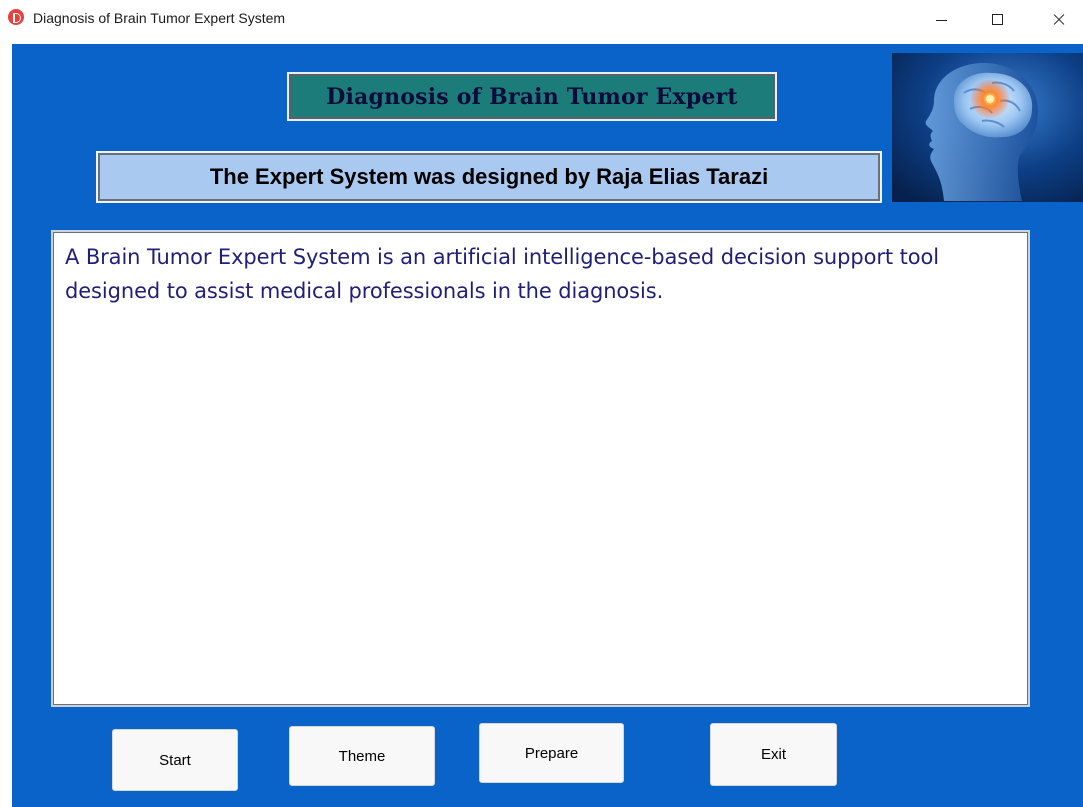 The width and height of the screenshot is (1083, 807). I want to click on brain-illustration, so click(987, 127).